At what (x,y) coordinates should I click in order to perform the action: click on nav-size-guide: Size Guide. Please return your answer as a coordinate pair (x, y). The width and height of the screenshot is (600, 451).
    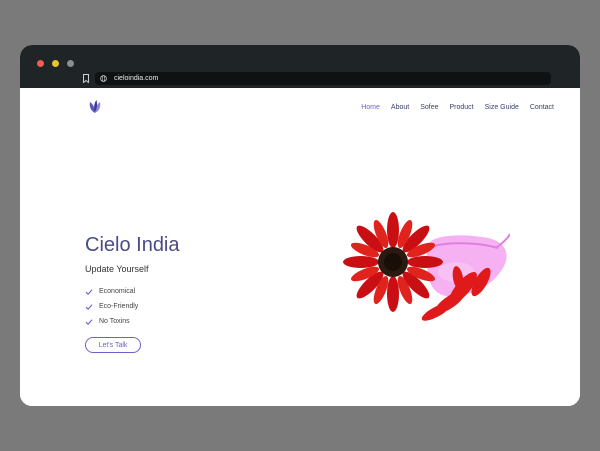
    Looking at the image, I should click on (502, 107).